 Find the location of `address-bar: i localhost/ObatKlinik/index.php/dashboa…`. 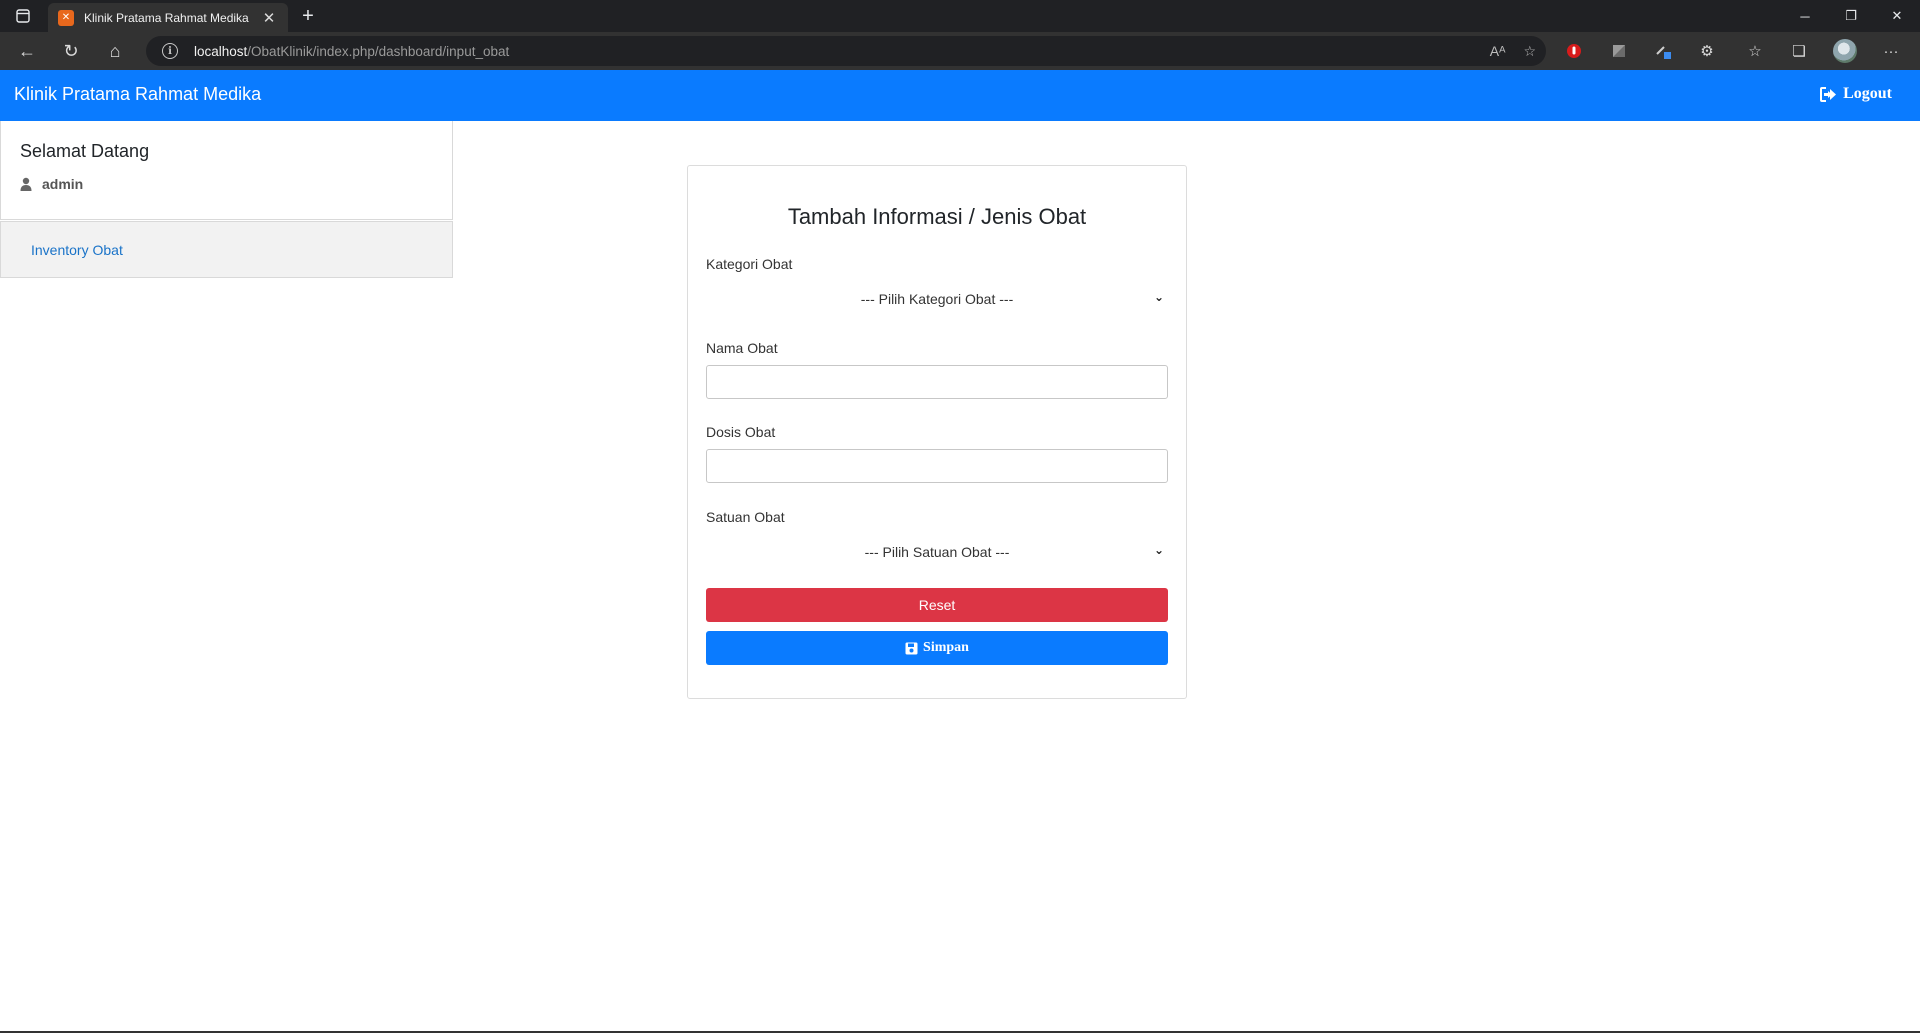

address-bar: i localhost/ObatKlinik/index.php/dashboa… is located at coordinates (846, 51).